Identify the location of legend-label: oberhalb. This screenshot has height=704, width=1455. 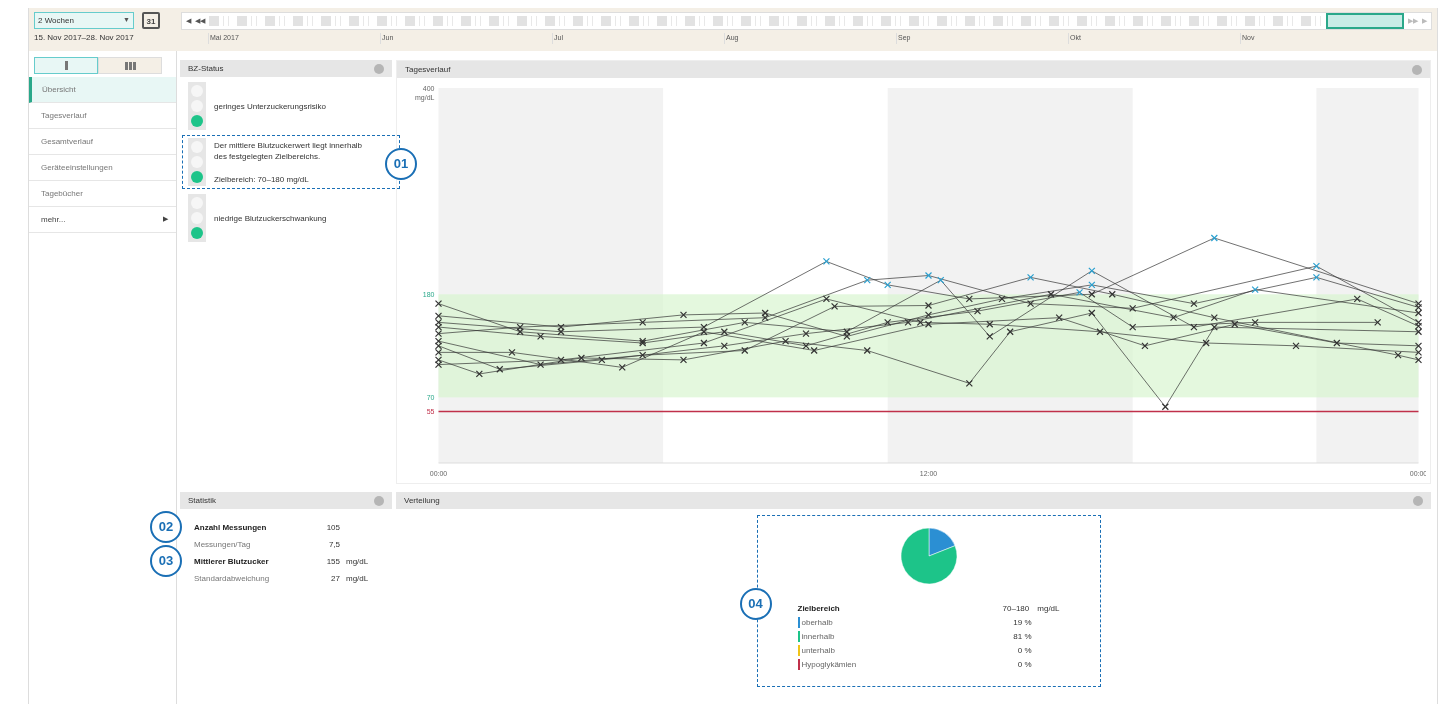
(817, 622).